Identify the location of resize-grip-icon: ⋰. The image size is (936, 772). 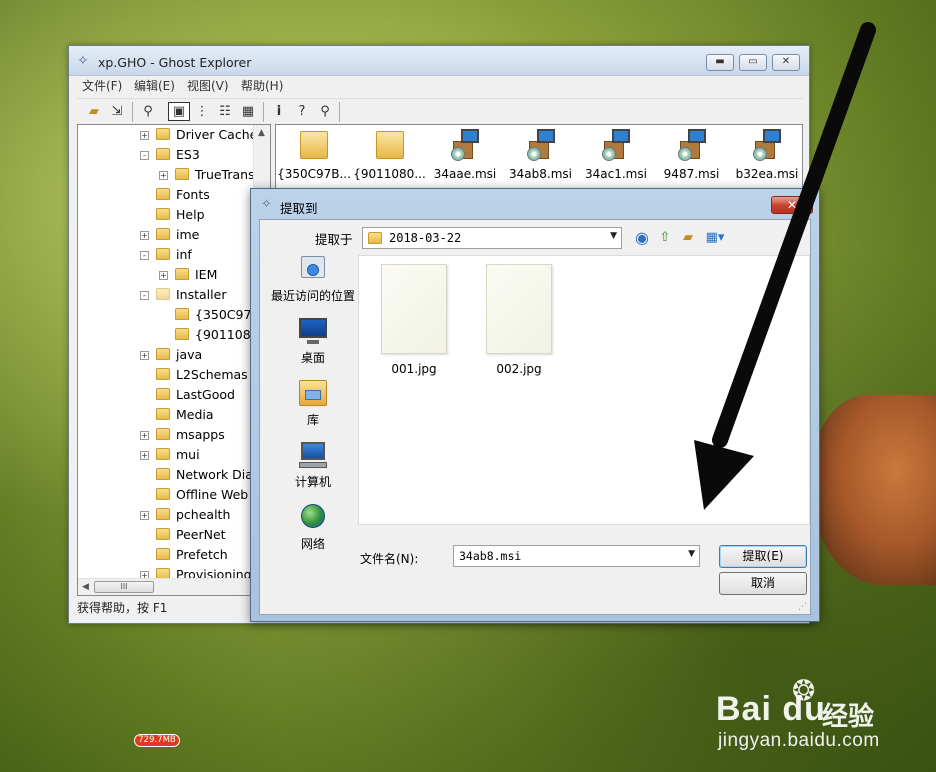
(802, 607).